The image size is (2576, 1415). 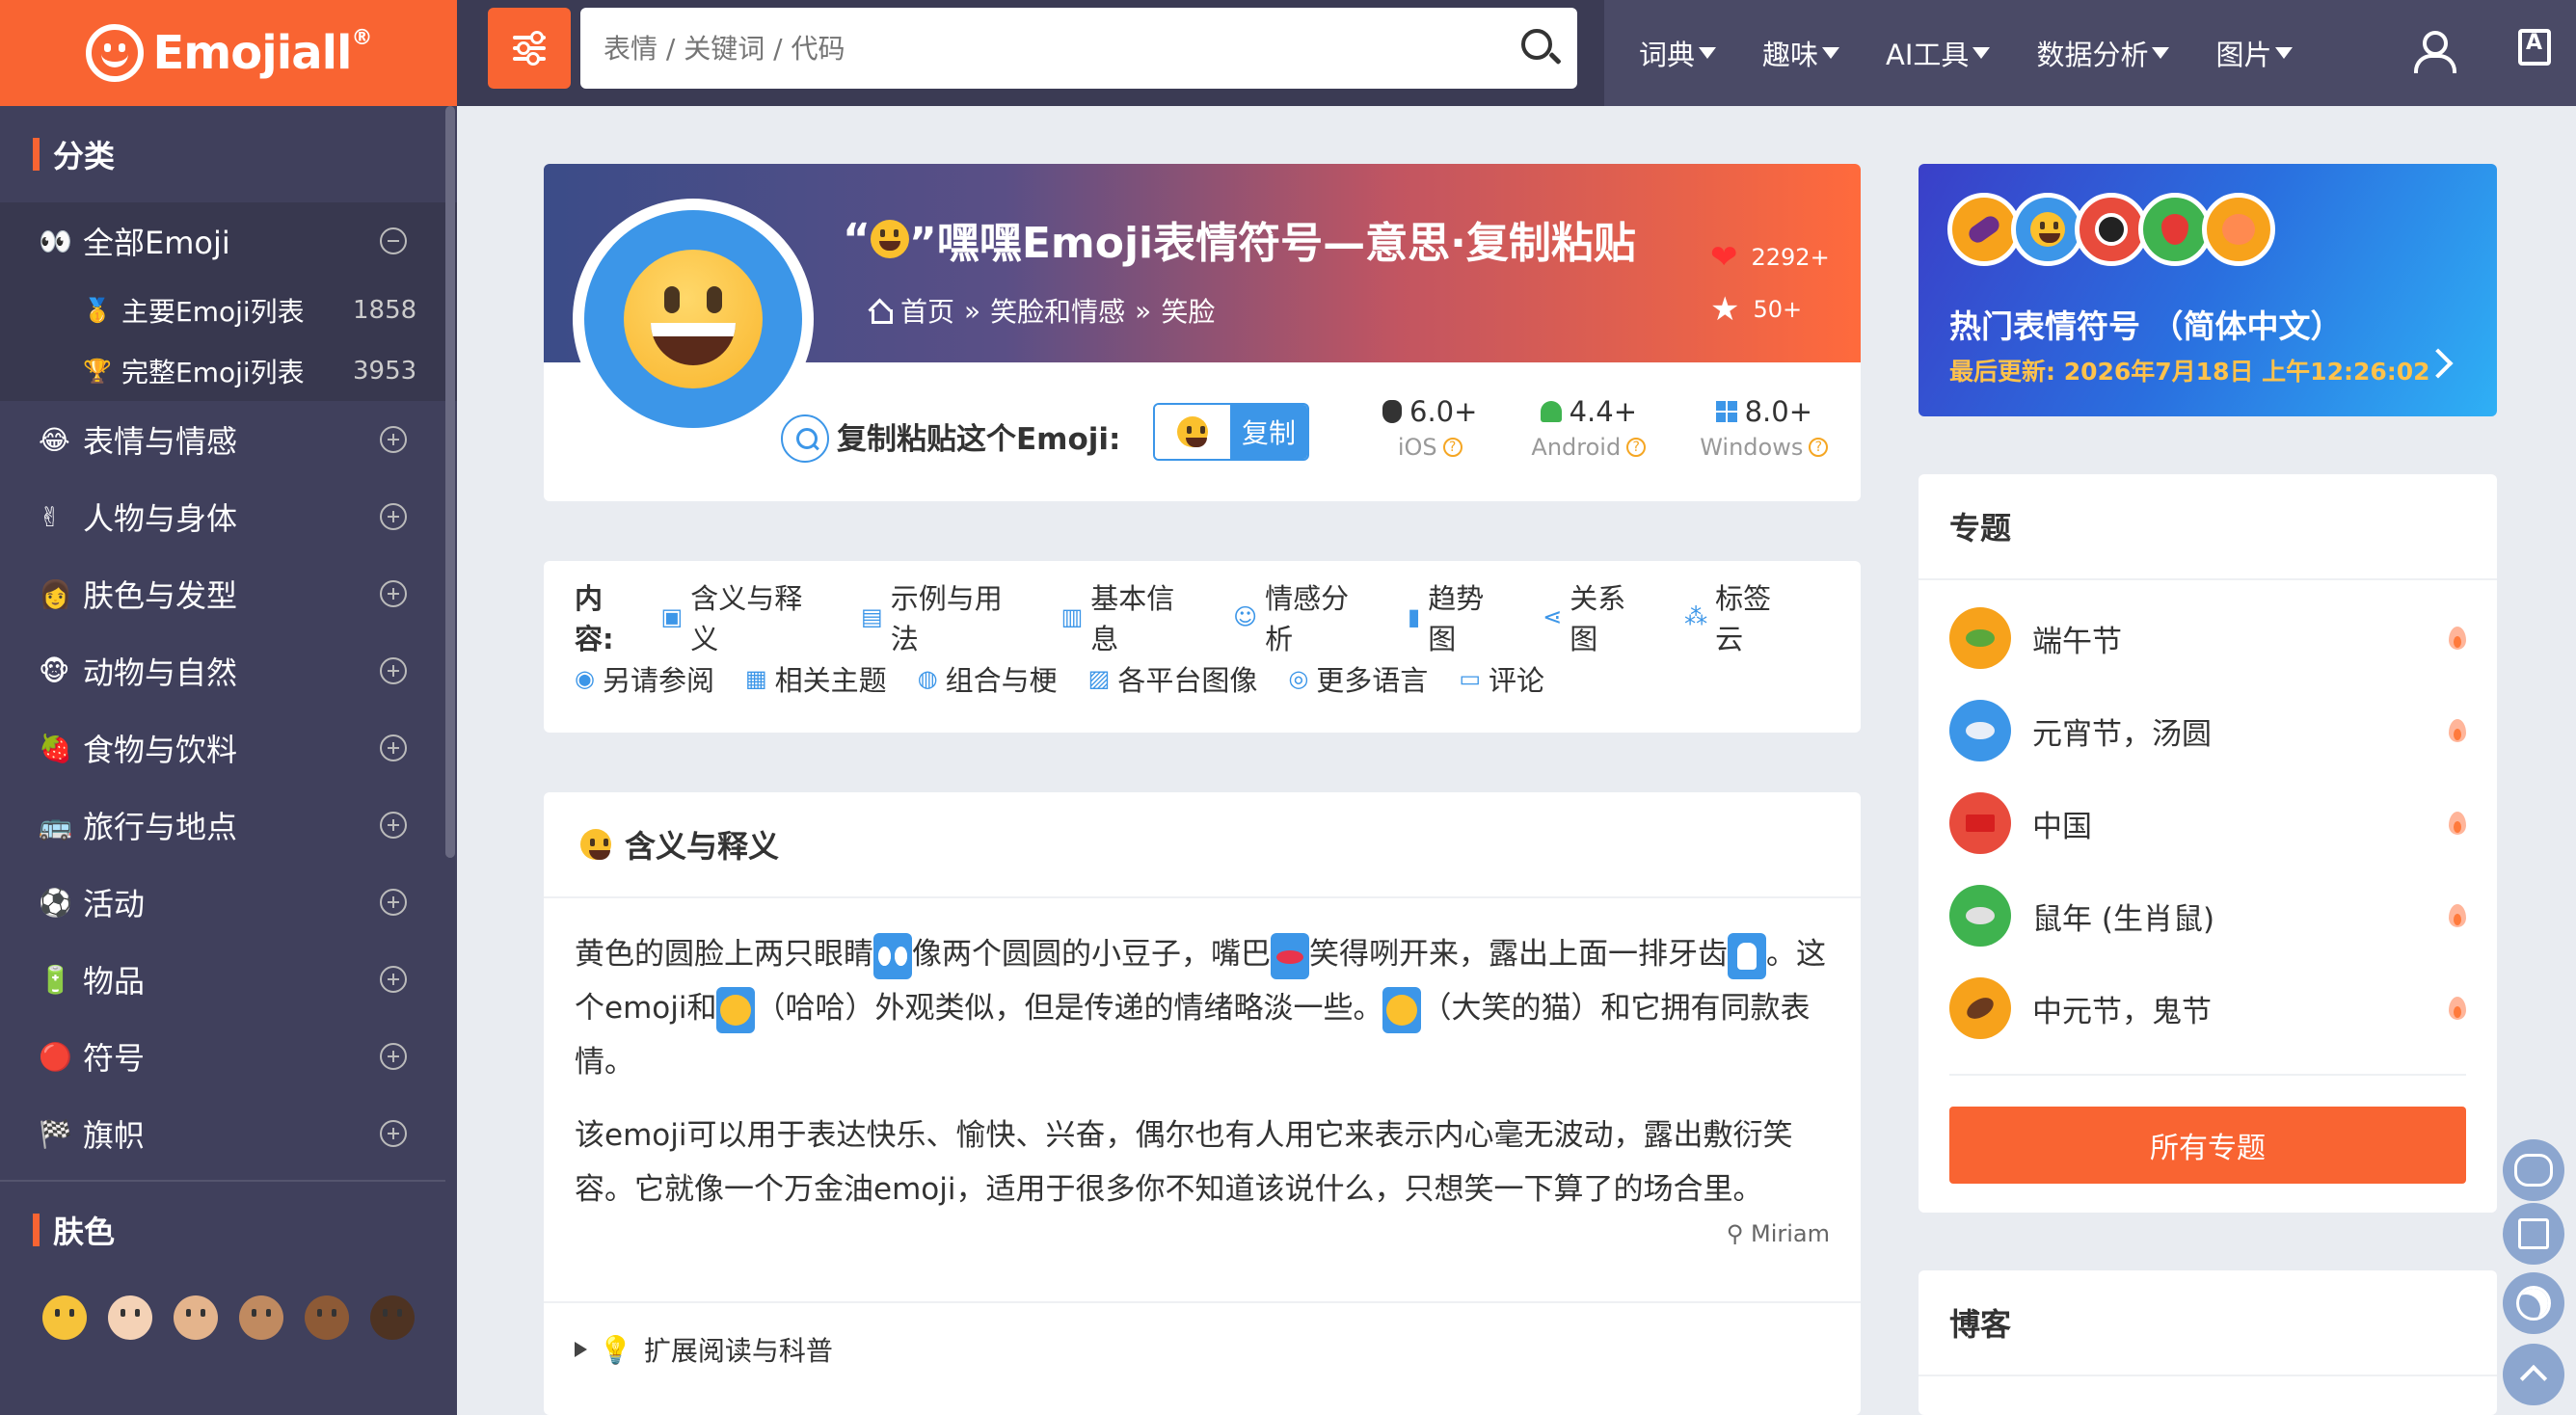 I want to click on sidebar-item-flags: 🏁 旗帜, so click(x=229, y=1133).